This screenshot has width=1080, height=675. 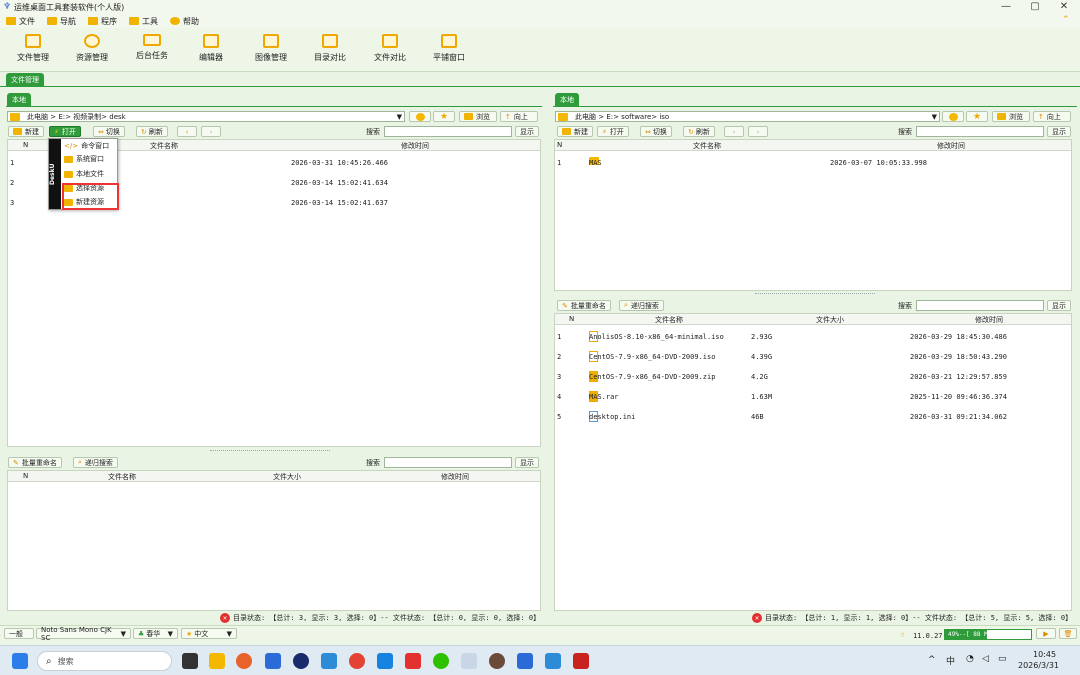 What do you see at coordinates (84, 174) in the screenshot?
I see `menu-item-local-file: 本地文件` at bounding box center [84, 174].